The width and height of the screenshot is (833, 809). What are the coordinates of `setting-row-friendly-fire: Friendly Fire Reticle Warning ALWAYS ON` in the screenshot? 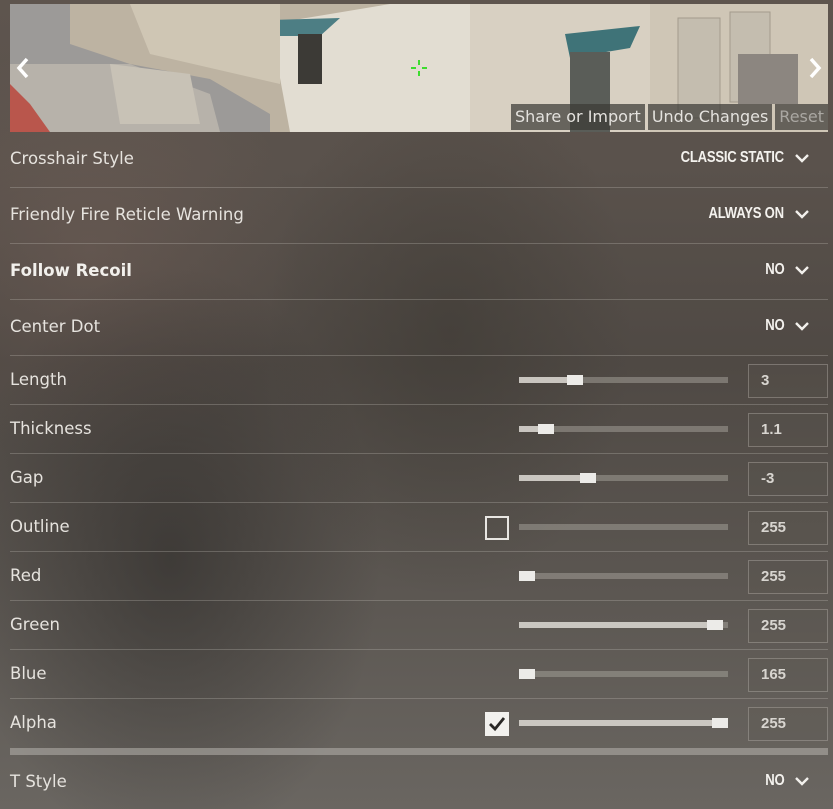 It's located at (419, 216).